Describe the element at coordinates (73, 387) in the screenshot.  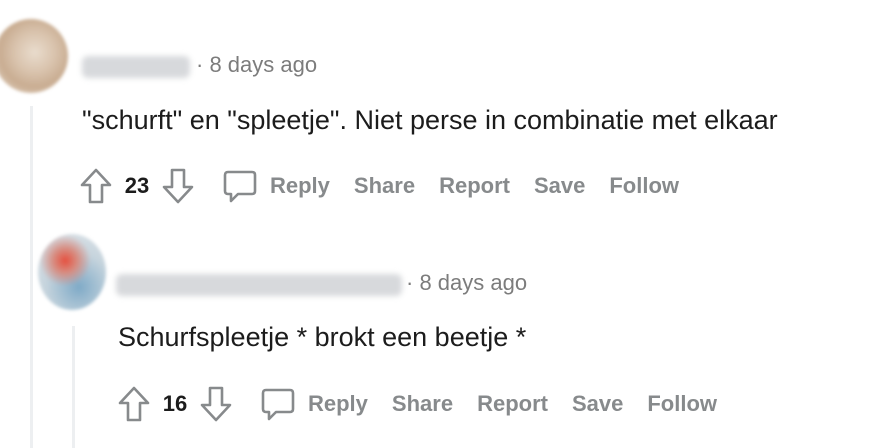
I see `thread-line-nested` at that location.